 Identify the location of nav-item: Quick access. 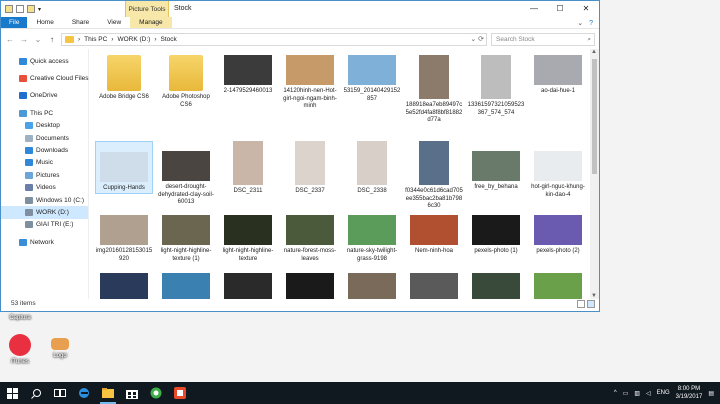
(44, 61).